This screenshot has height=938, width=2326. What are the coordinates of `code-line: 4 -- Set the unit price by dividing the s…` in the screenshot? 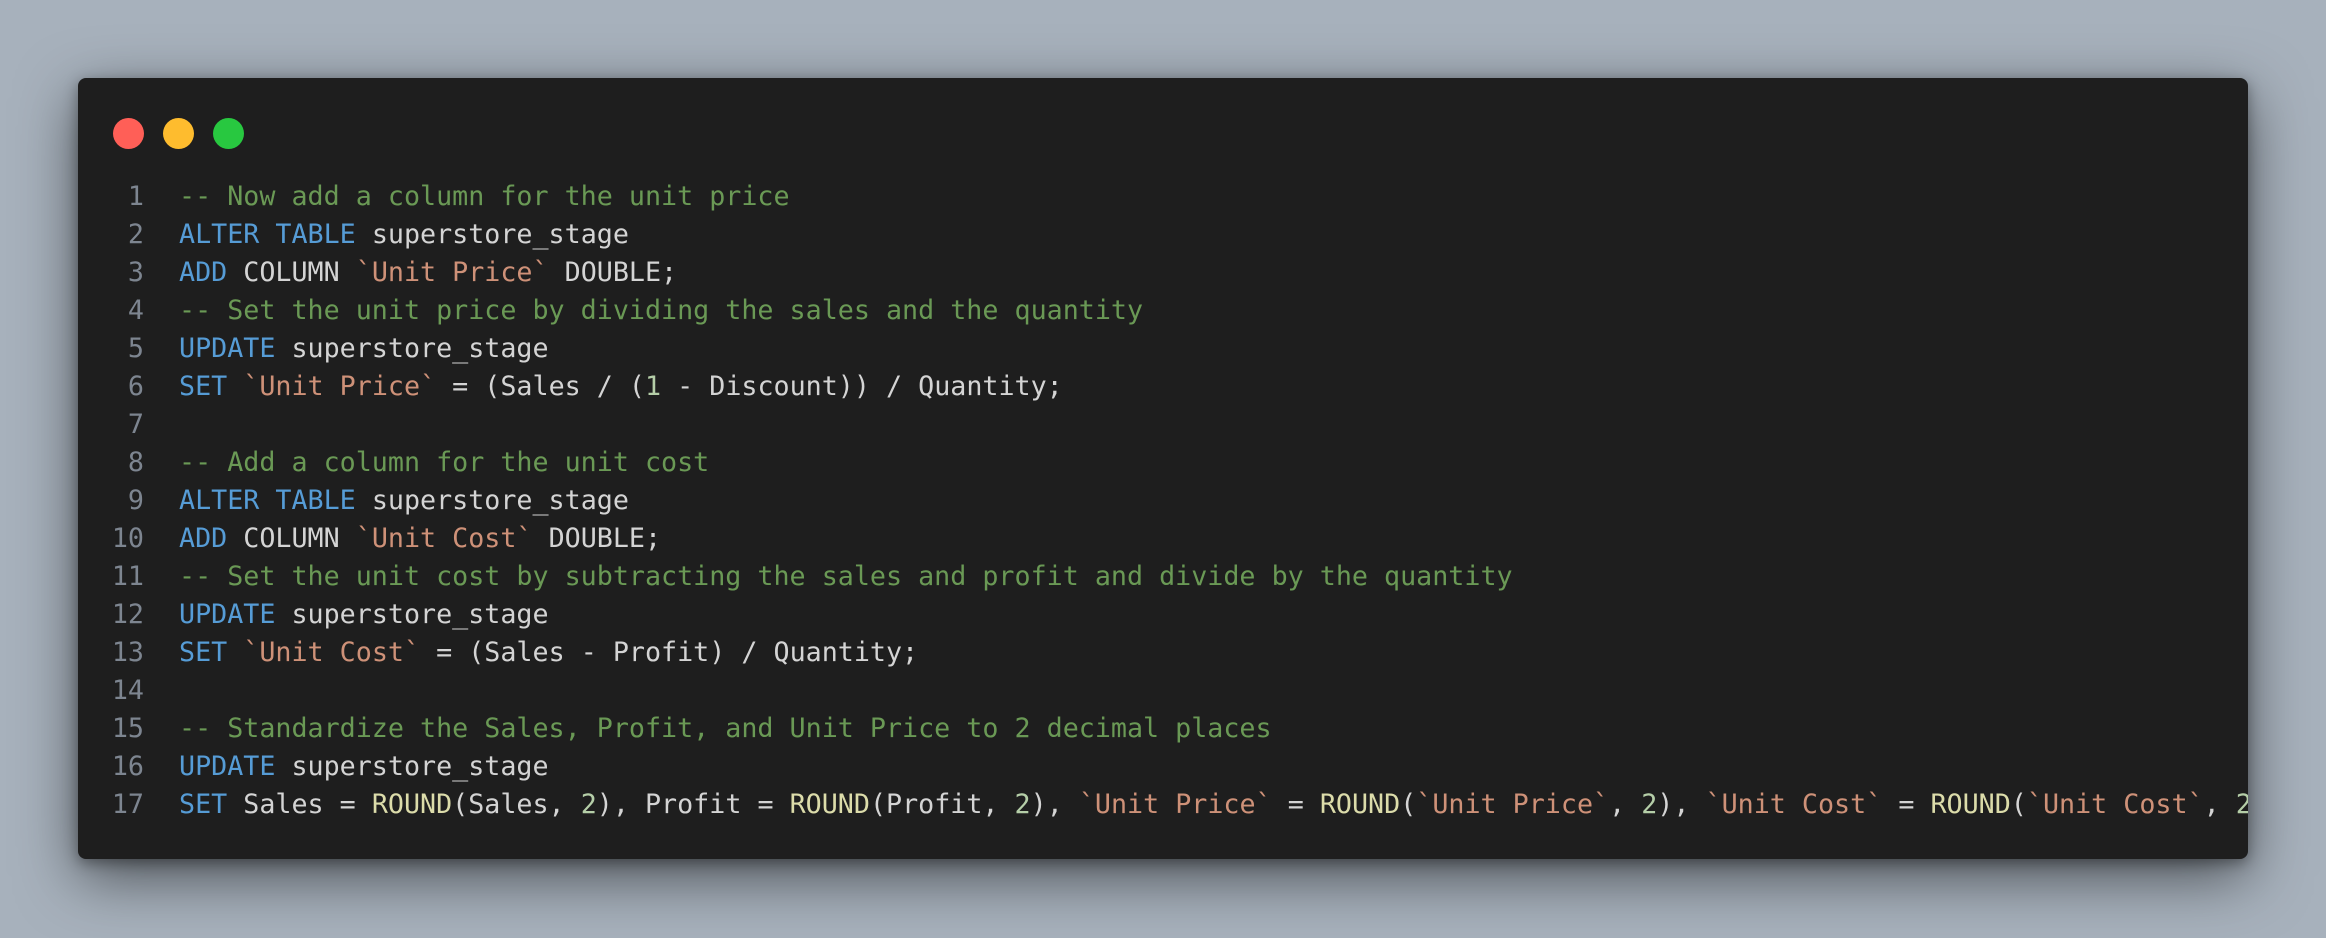 It's located at (1163, 311).